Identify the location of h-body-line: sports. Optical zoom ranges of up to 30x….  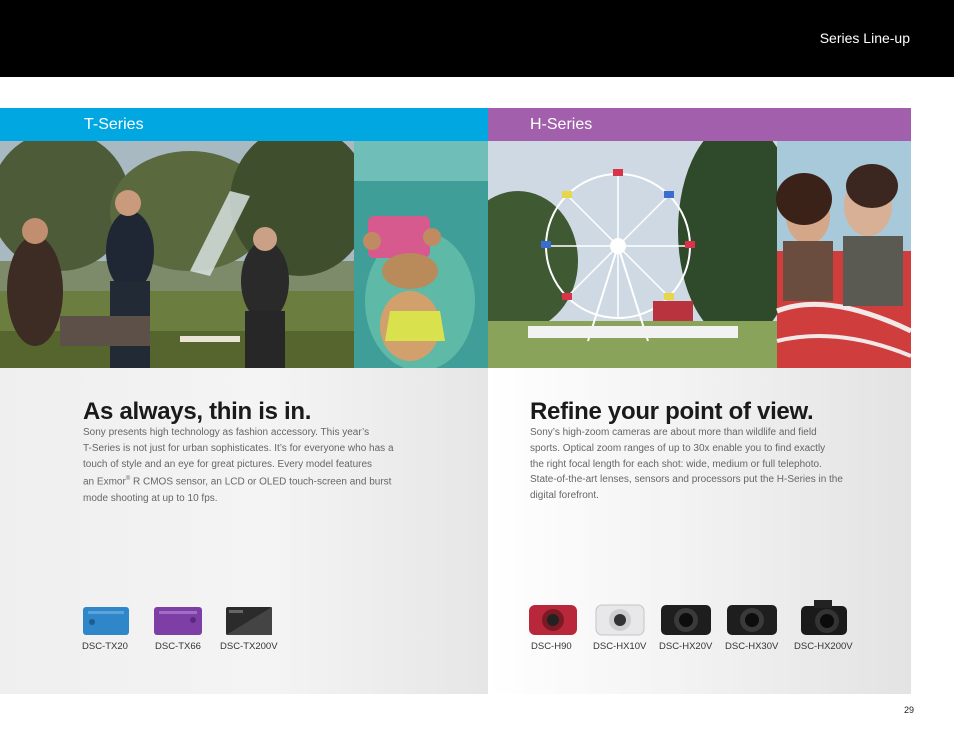
(678, 448).